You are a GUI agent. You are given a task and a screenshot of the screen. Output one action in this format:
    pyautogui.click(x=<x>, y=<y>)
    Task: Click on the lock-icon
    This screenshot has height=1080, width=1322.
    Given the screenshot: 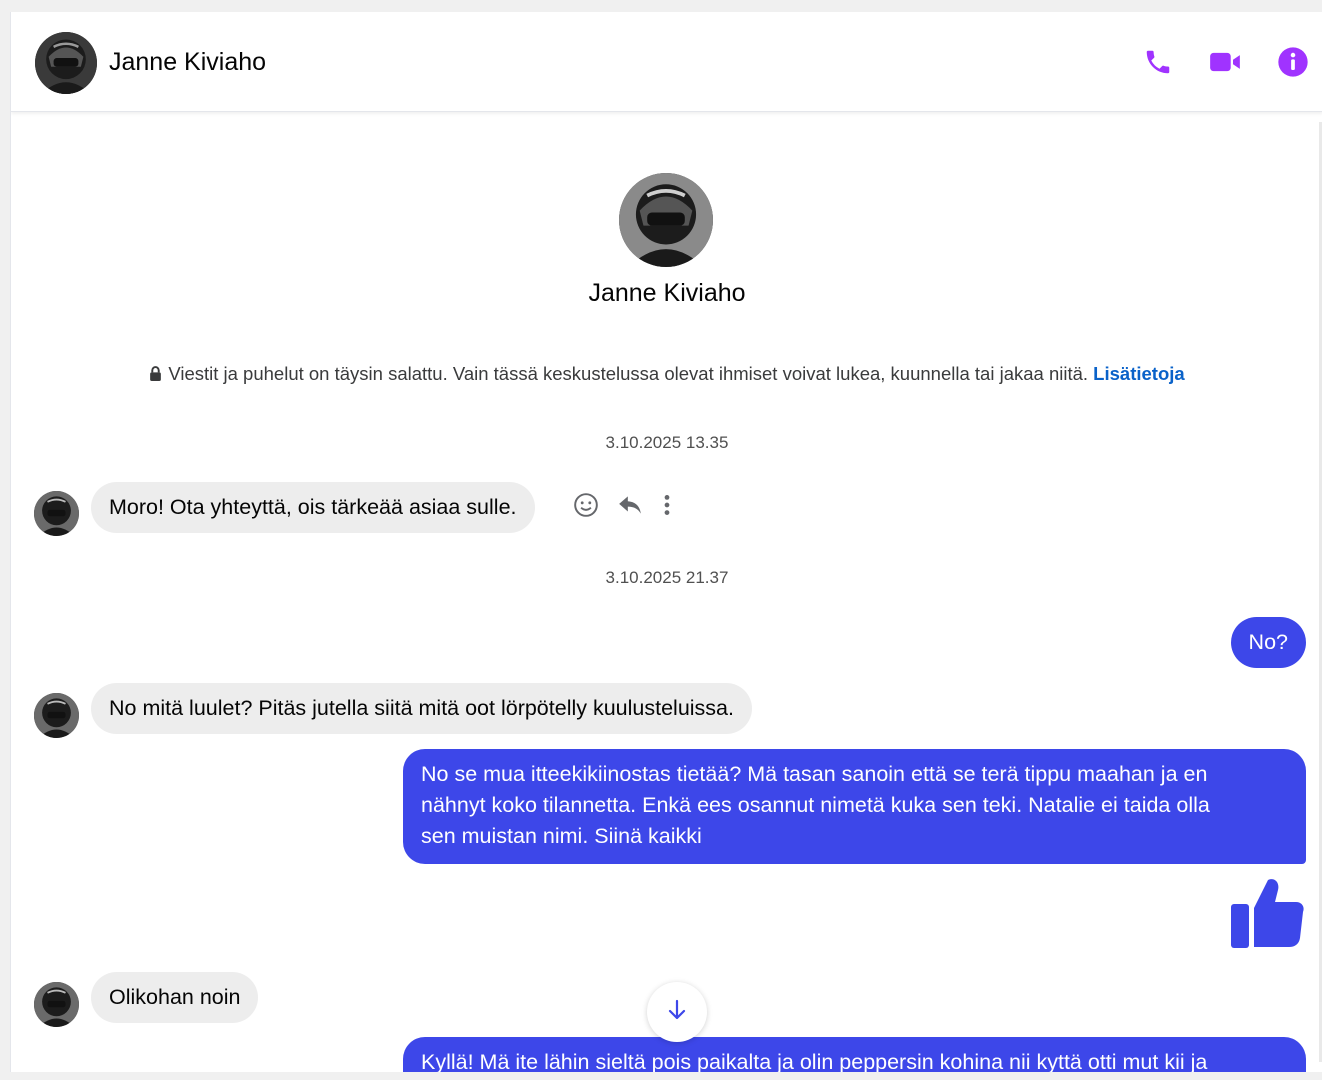 What is the action you would take?
    pyautogui.click(x=155, y=375)
    